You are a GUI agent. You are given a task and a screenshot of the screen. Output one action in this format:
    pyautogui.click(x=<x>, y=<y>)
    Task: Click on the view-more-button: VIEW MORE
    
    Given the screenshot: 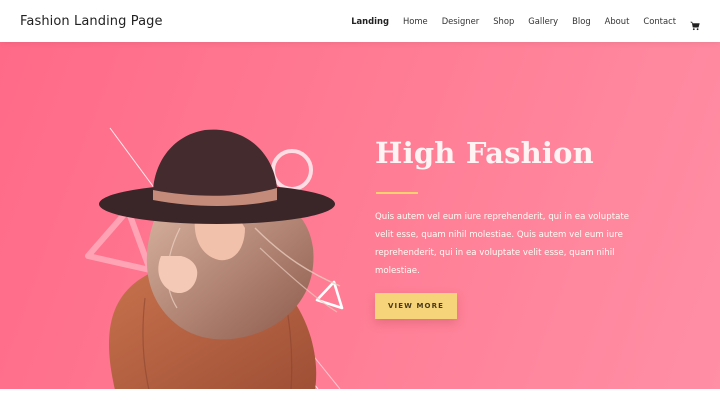 What is the action you would take?
    pyautogui.click(x=416, y=306)
    